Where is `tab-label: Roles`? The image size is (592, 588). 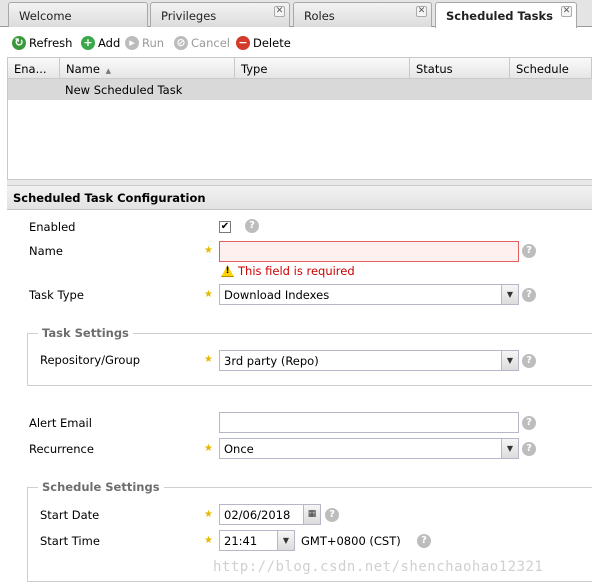 tab-label: Roles is located at coordinates (319, 16).